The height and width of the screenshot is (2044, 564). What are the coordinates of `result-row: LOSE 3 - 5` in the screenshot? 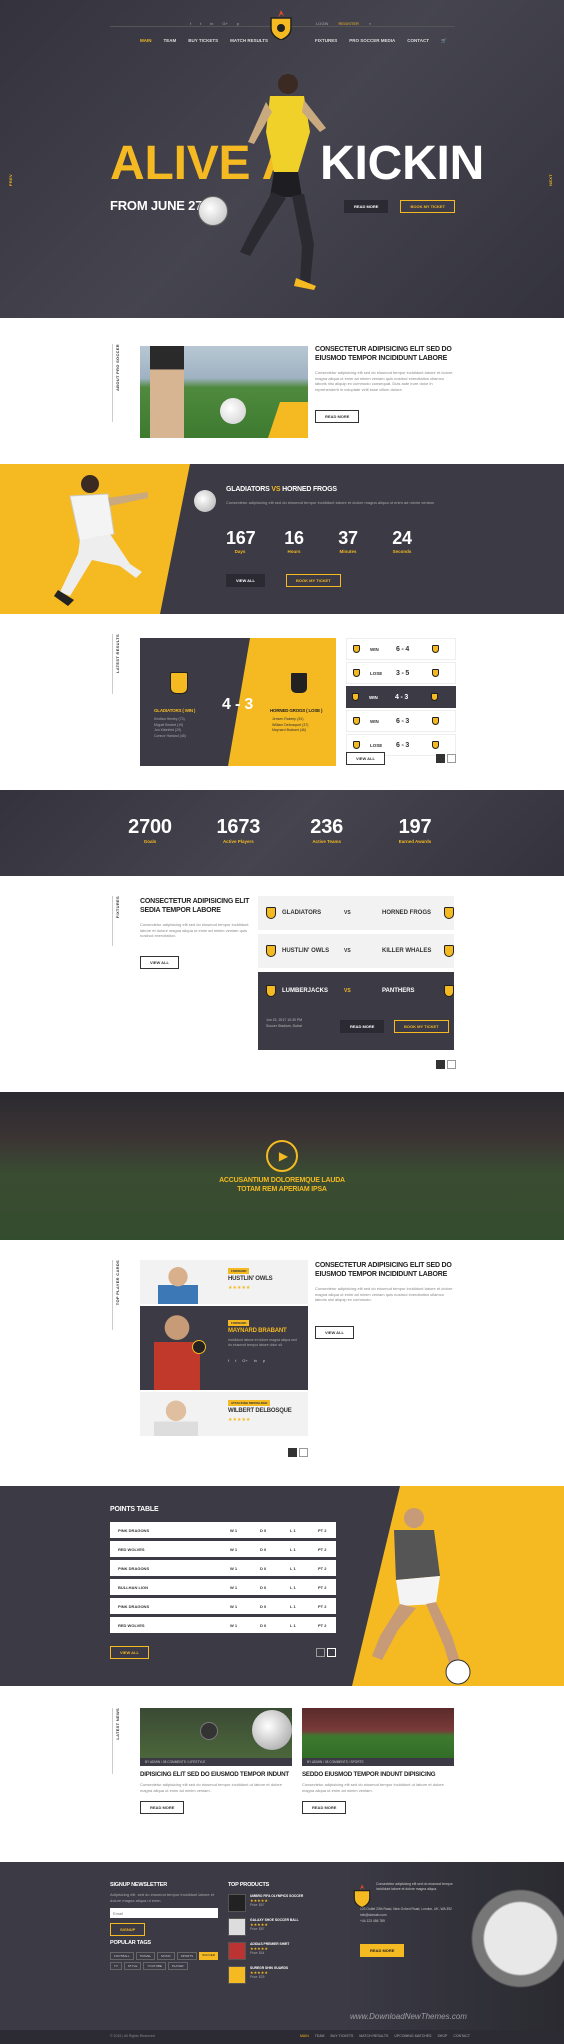 It's located at (401, 673).